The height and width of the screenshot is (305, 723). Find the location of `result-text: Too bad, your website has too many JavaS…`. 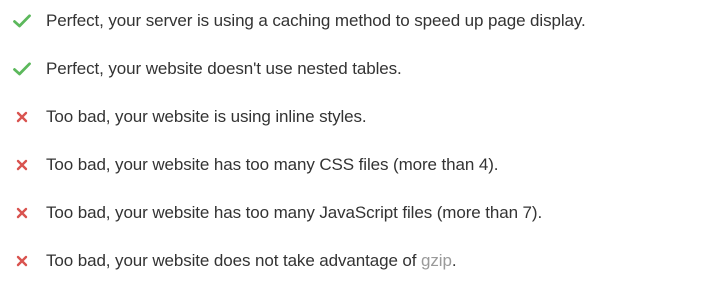

result-text: Too bad, your website has too many JavaS… is located at coordinates (294, 212).